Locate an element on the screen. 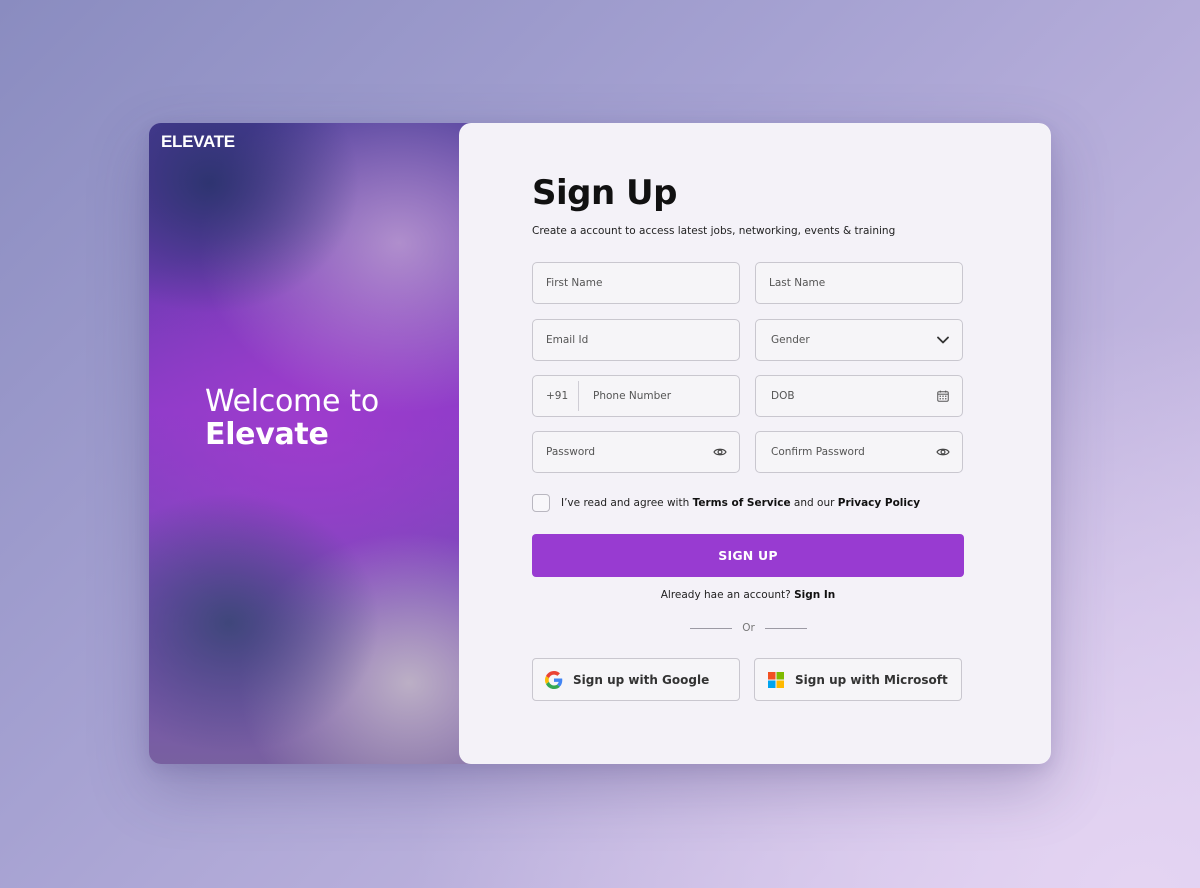 Image resolution: width=1200 pixels, height=888 pixels. email-input is located at coordinates (636, 340).